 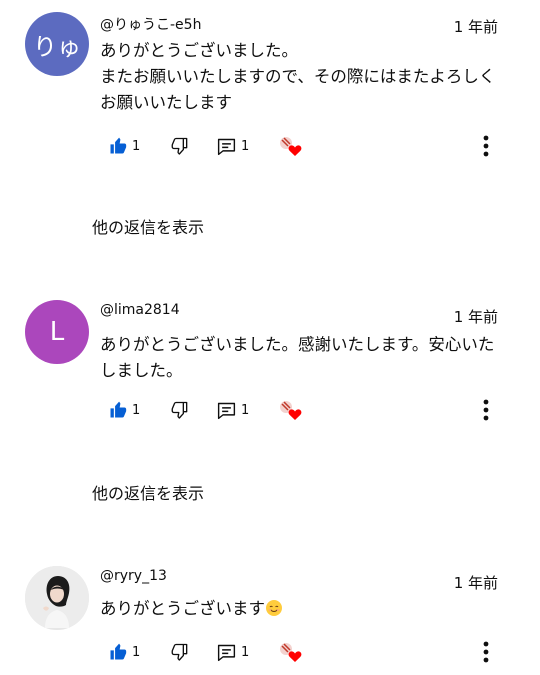 I want to click on comment-text: ありがとうございました。感謝いたします。安心いたしました。, so click(x=297, y=357).